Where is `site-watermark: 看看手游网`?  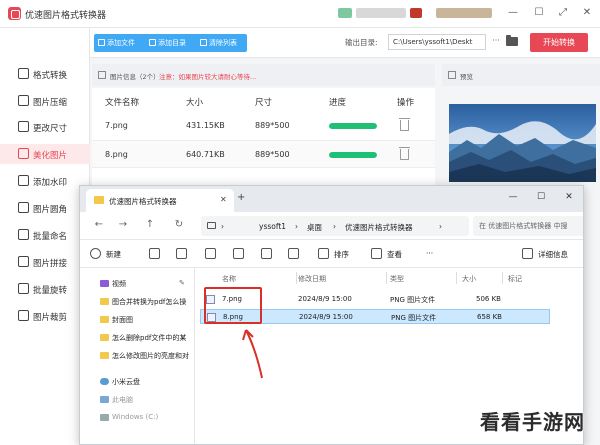 site-watermark: 看看手游网 is located at coordinates (532, 422).